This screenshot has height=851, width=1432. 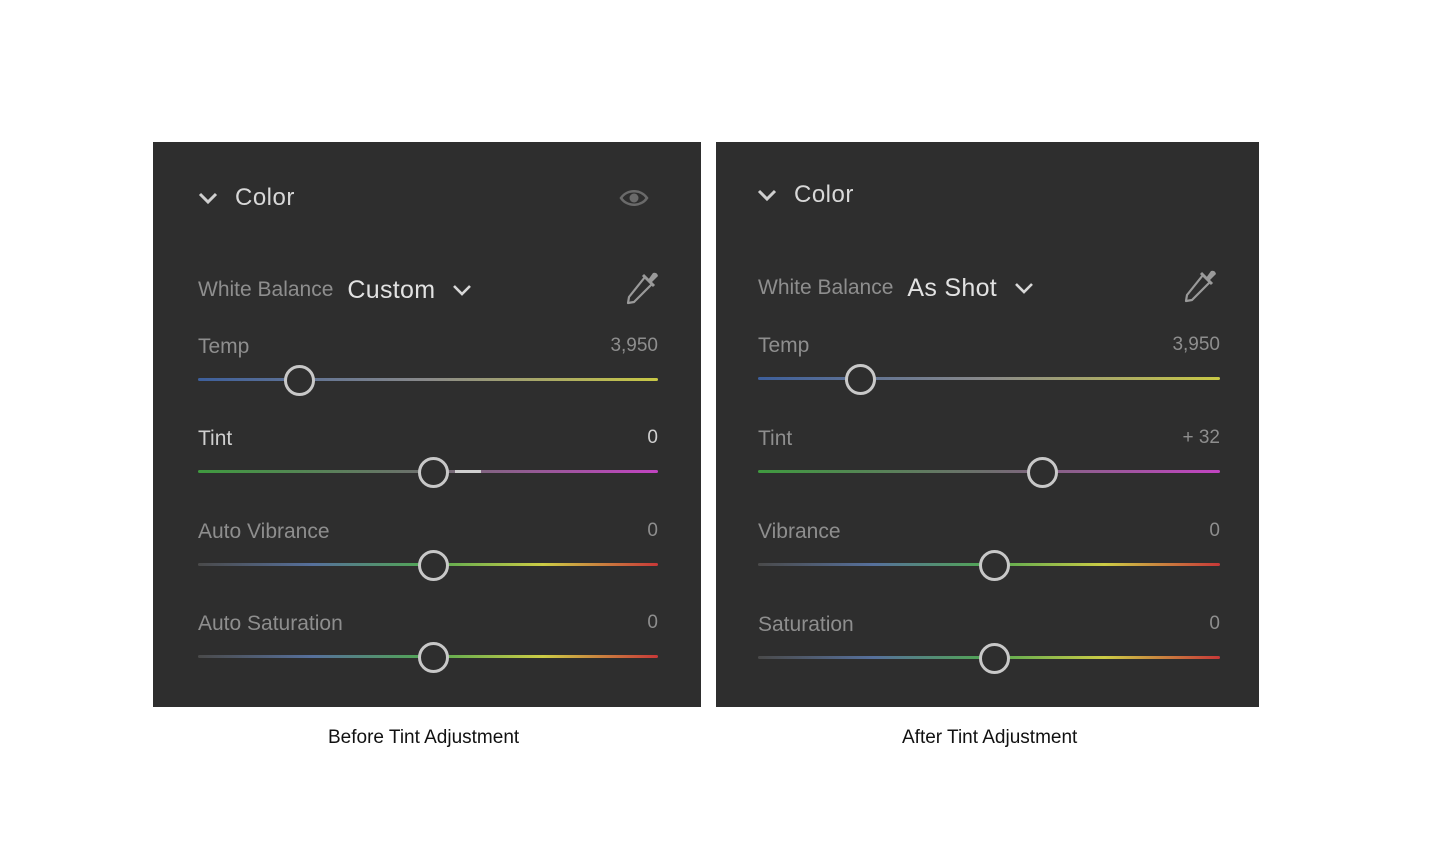 What do you see at coordinates (264, 531) in the screenshot?
I see `slider-label: Auto Vibrance` at bounding box center [264, 531].